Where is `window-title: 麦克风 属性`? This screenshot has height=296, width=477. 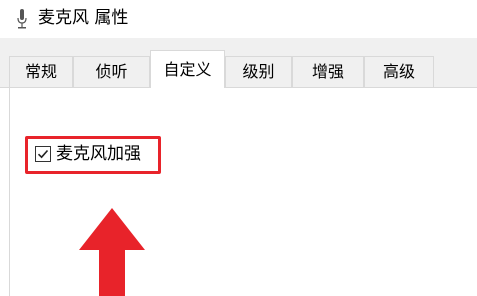
window-title: 麦克风 属性 is located at coordinates (83, 18).